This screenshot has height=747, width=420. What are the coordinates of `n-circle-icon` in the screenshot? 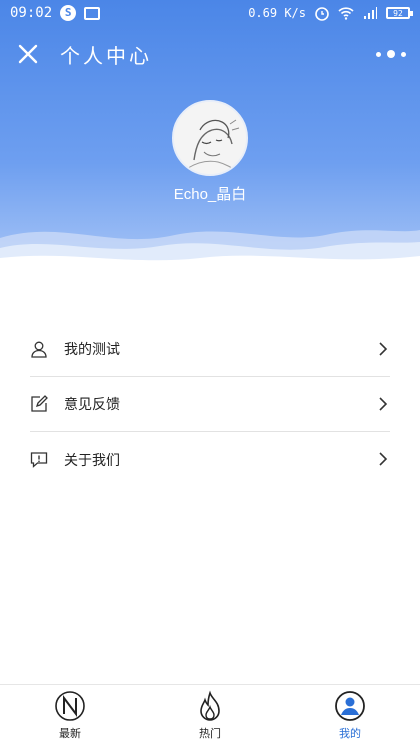 It's located at (70, 706).